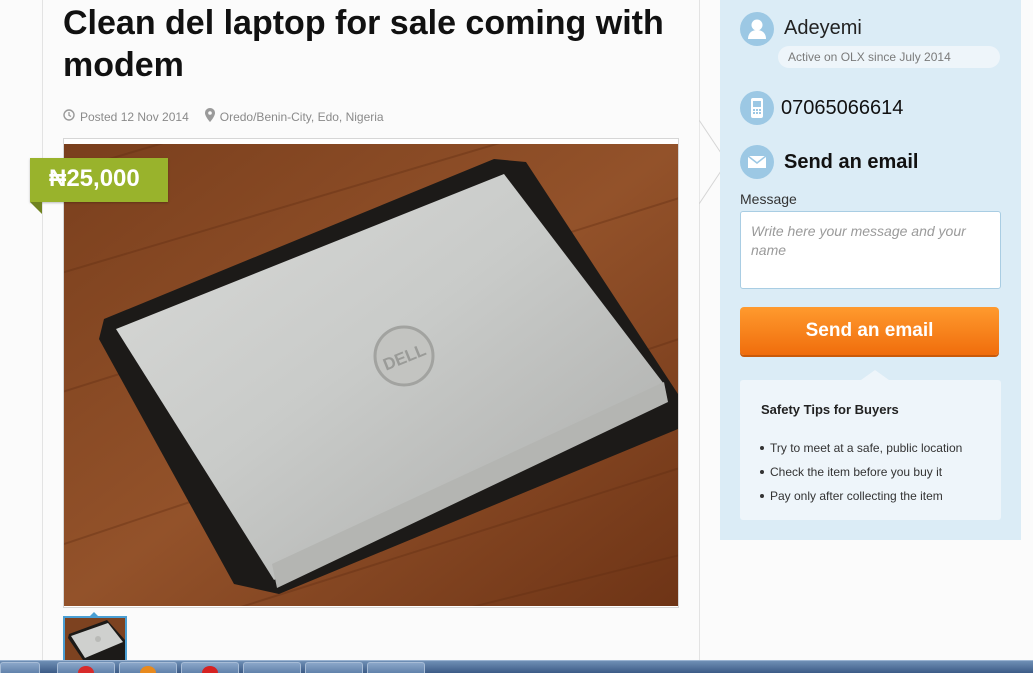 The width and height of the screenshot is (1033, 673). Describe the element at coordinates (757, 29) in the screenshot. I see `user-icon` at that location.